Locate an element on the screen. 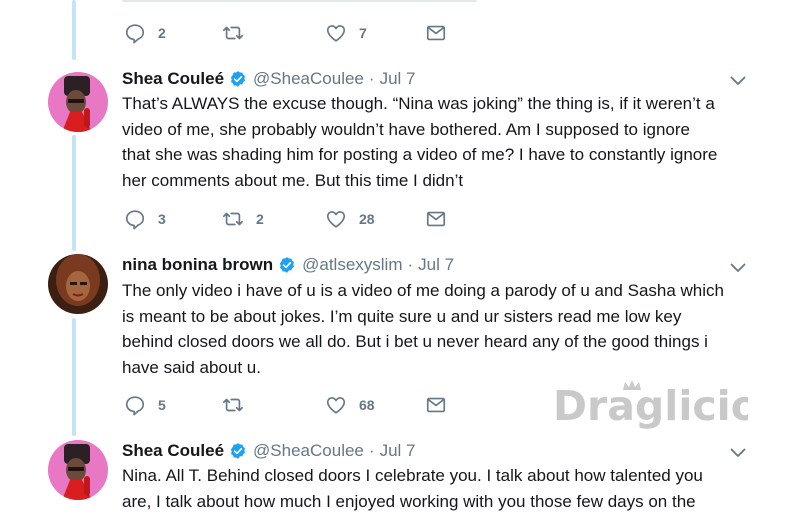  like-count: 7 is located at coordinates (363, 33).